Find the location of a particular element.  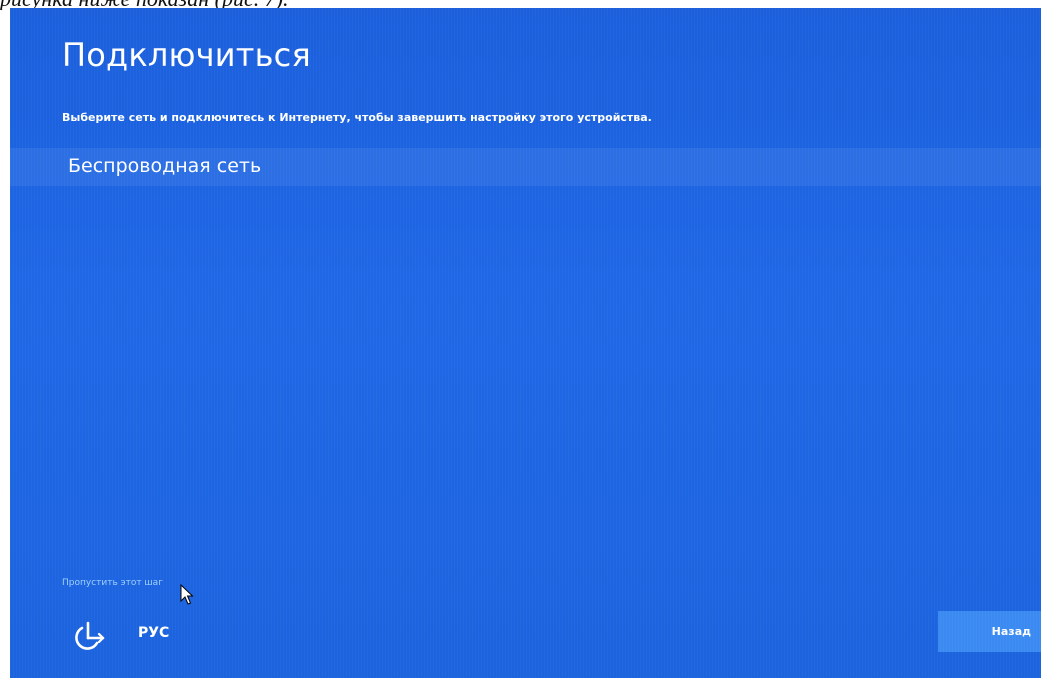

skip-step-link: Пропустить этот шаг is located at coordinates (112, 583).